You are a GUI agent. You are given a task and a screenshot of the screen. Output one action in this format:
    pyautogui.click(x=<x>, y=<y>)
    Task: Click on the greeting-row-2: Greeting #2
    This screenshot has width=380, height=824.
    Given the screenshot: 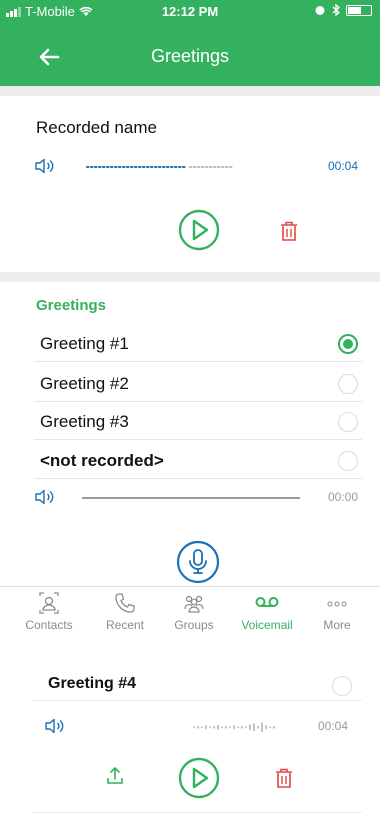 What is the action you would take?
    pyautogui.click(x=198, y=384)
    